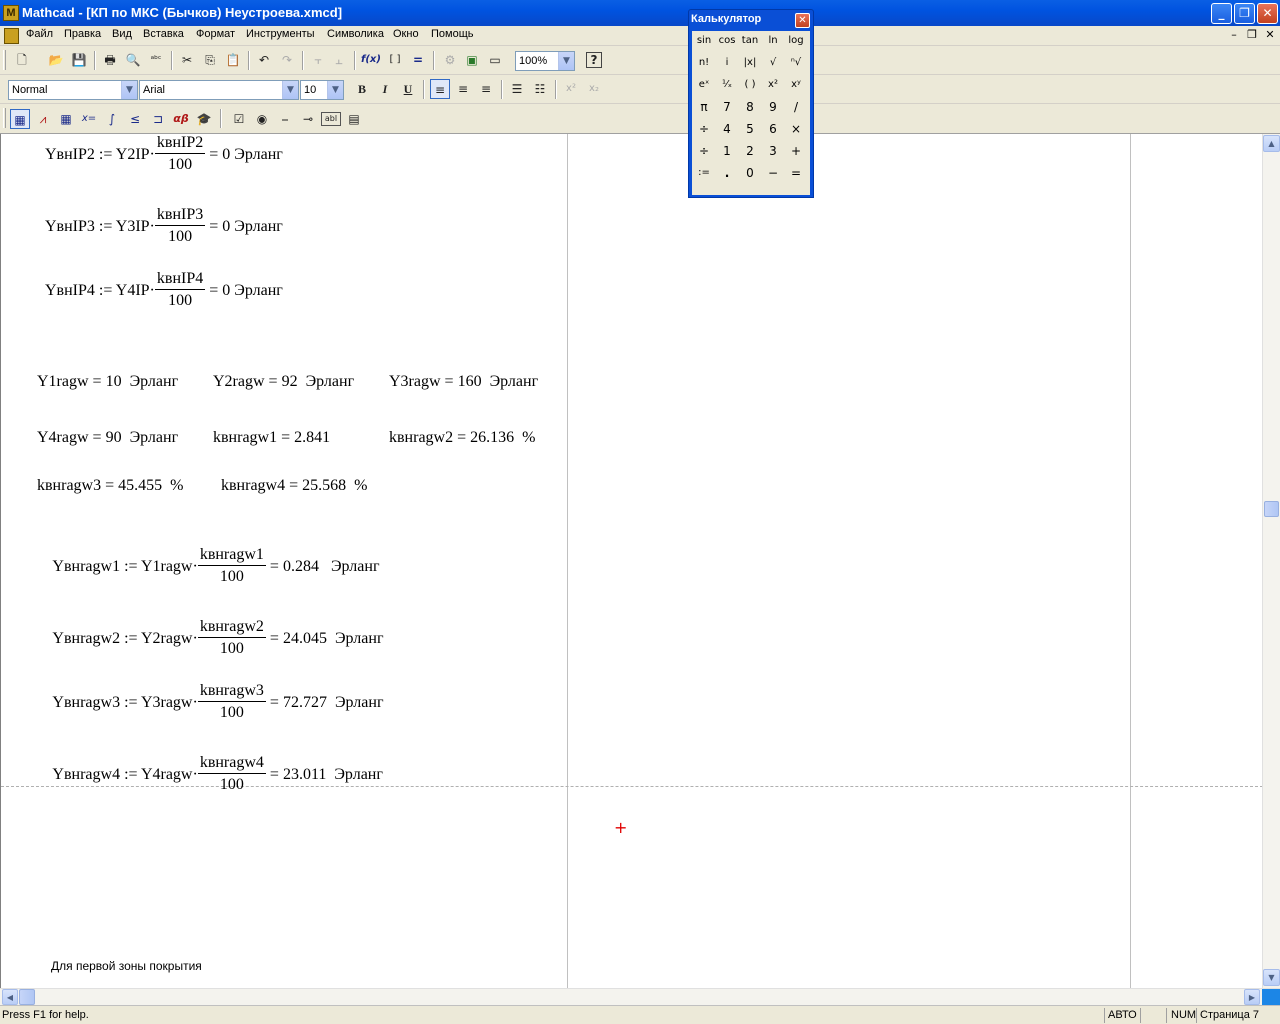 The width and height of the screenshot is (1280, 1024). What do you see at coordinates (262, 119) in the screenshot?
I see `radio-control-icon: ◉` at bounding box center [262, 119].